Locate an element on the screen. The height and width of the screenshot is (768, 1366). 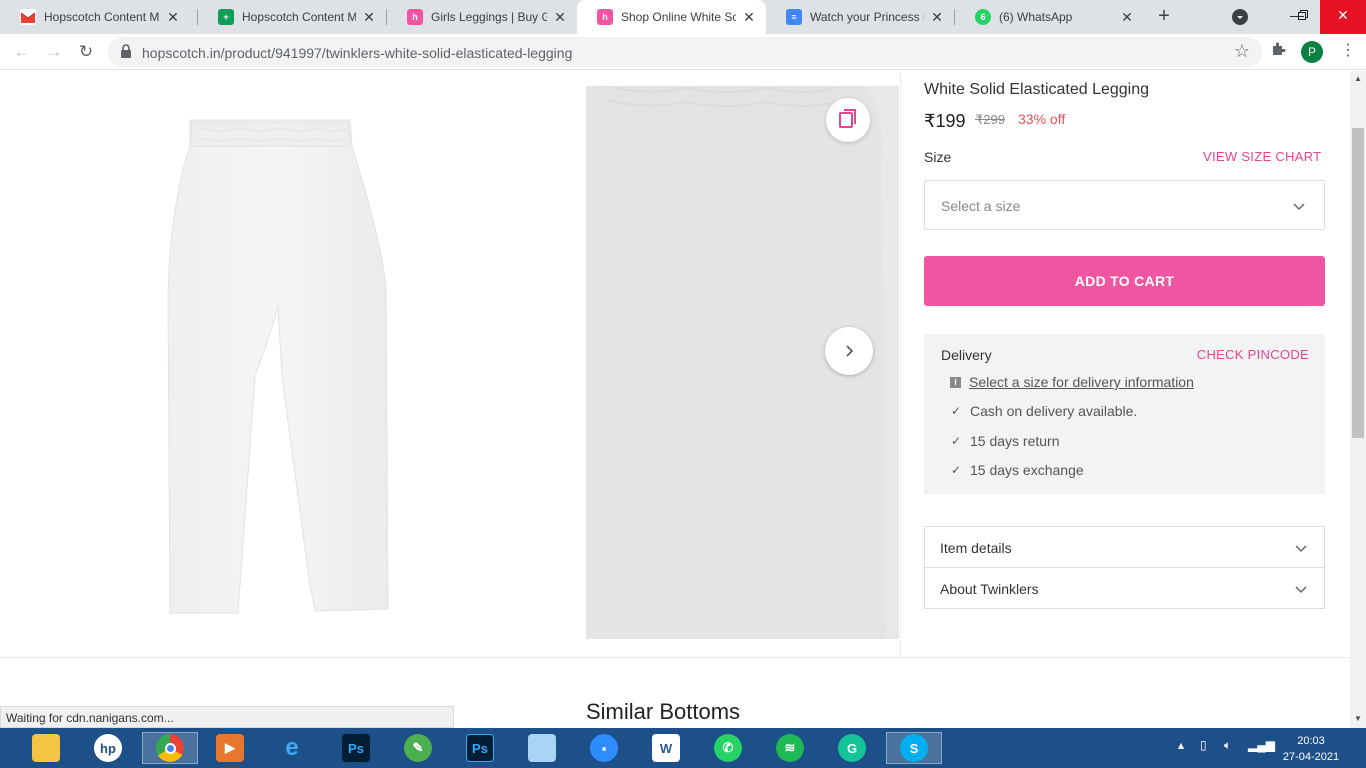
new-tab-button: + is located at coordinates (1164, 16).